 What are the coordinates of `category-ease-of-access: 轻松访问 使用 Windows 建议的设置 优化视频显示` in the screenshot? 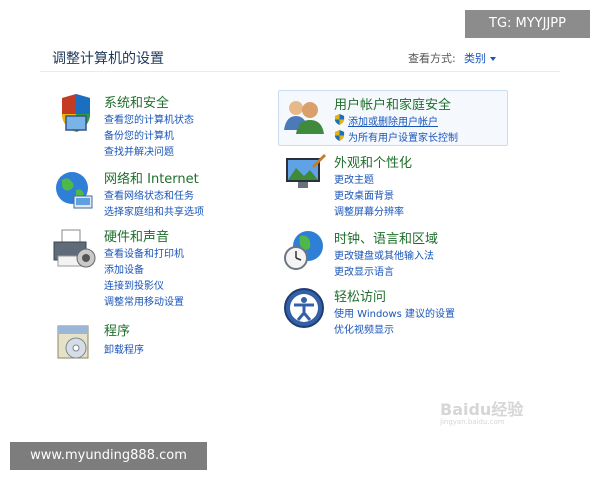 It's located at (393, 311).